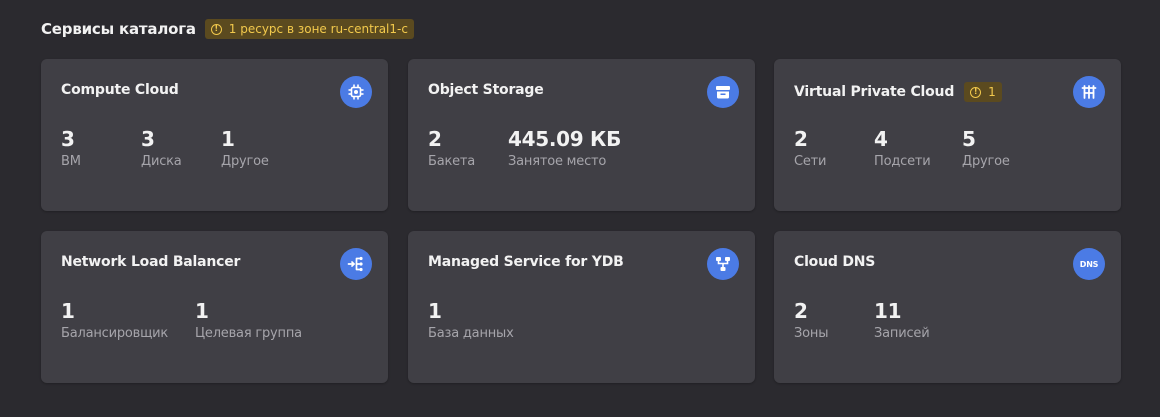  Describe the element at coordinates (181, 148) in the screenshot. I see `stat-disks: 3 Диска` at that location.